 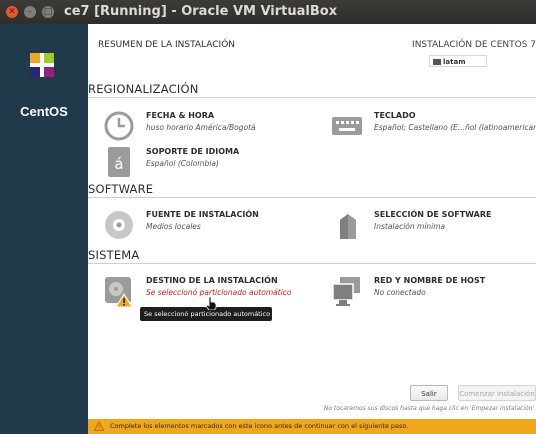 What do you see at coordinates (180, 115) in the screenshot?
I see `spoke-title: FECHA & HORA` at bounding box center [180, 115].